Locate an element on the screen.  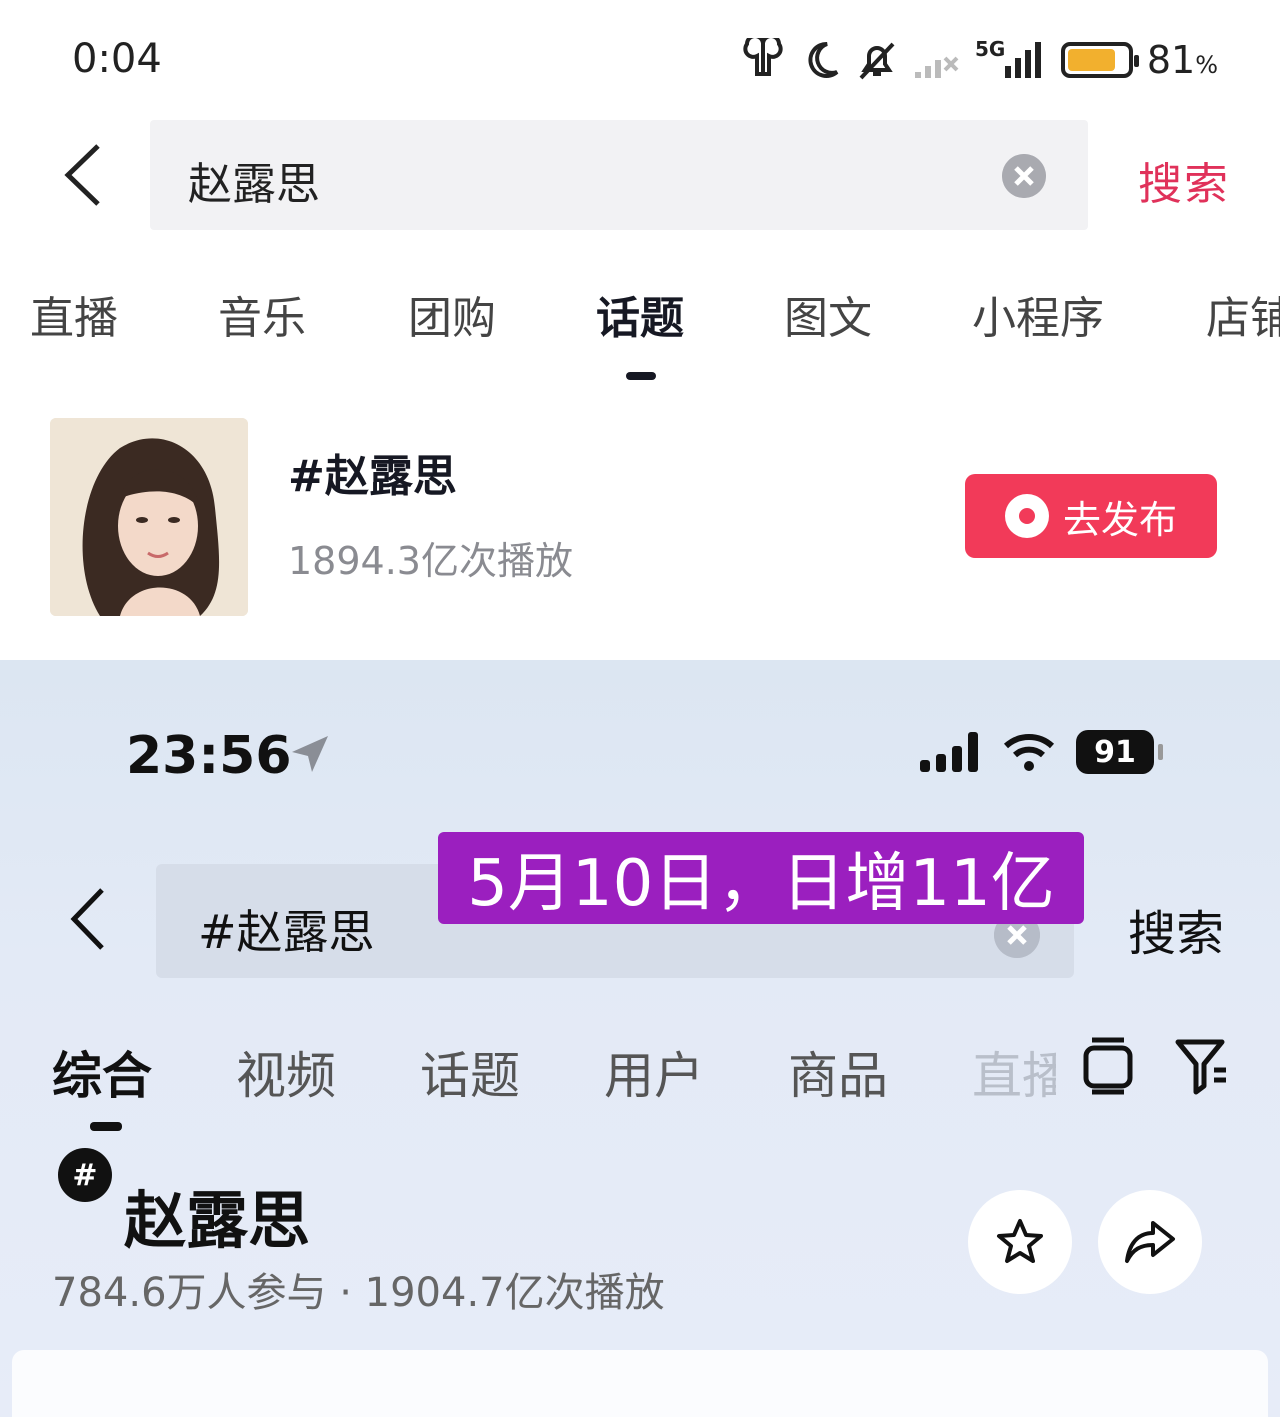
bell-muted-icon is located at coordinates (877, 61).